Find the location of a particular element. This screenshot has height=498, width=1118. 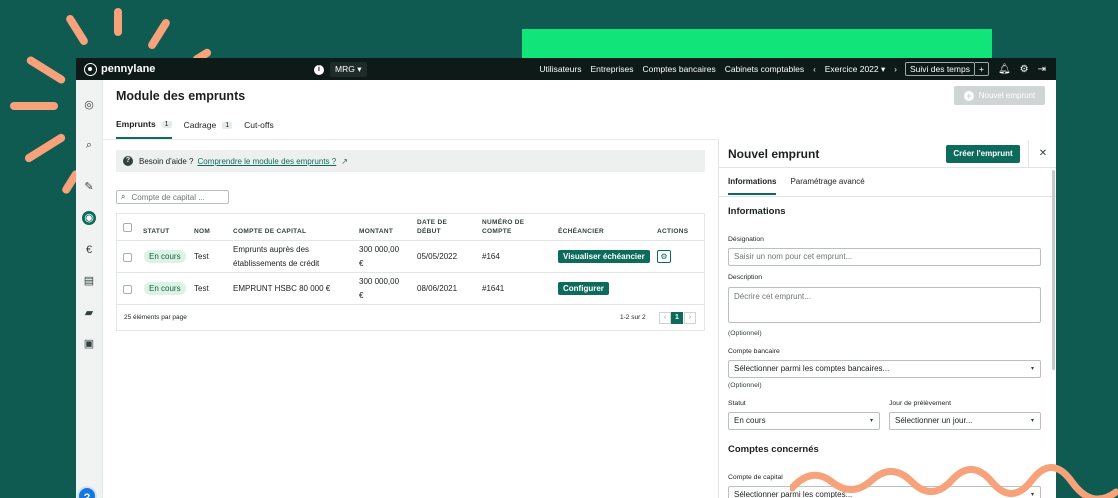

chevron-left-icon: ‹ is located at coordinates (814, 69).